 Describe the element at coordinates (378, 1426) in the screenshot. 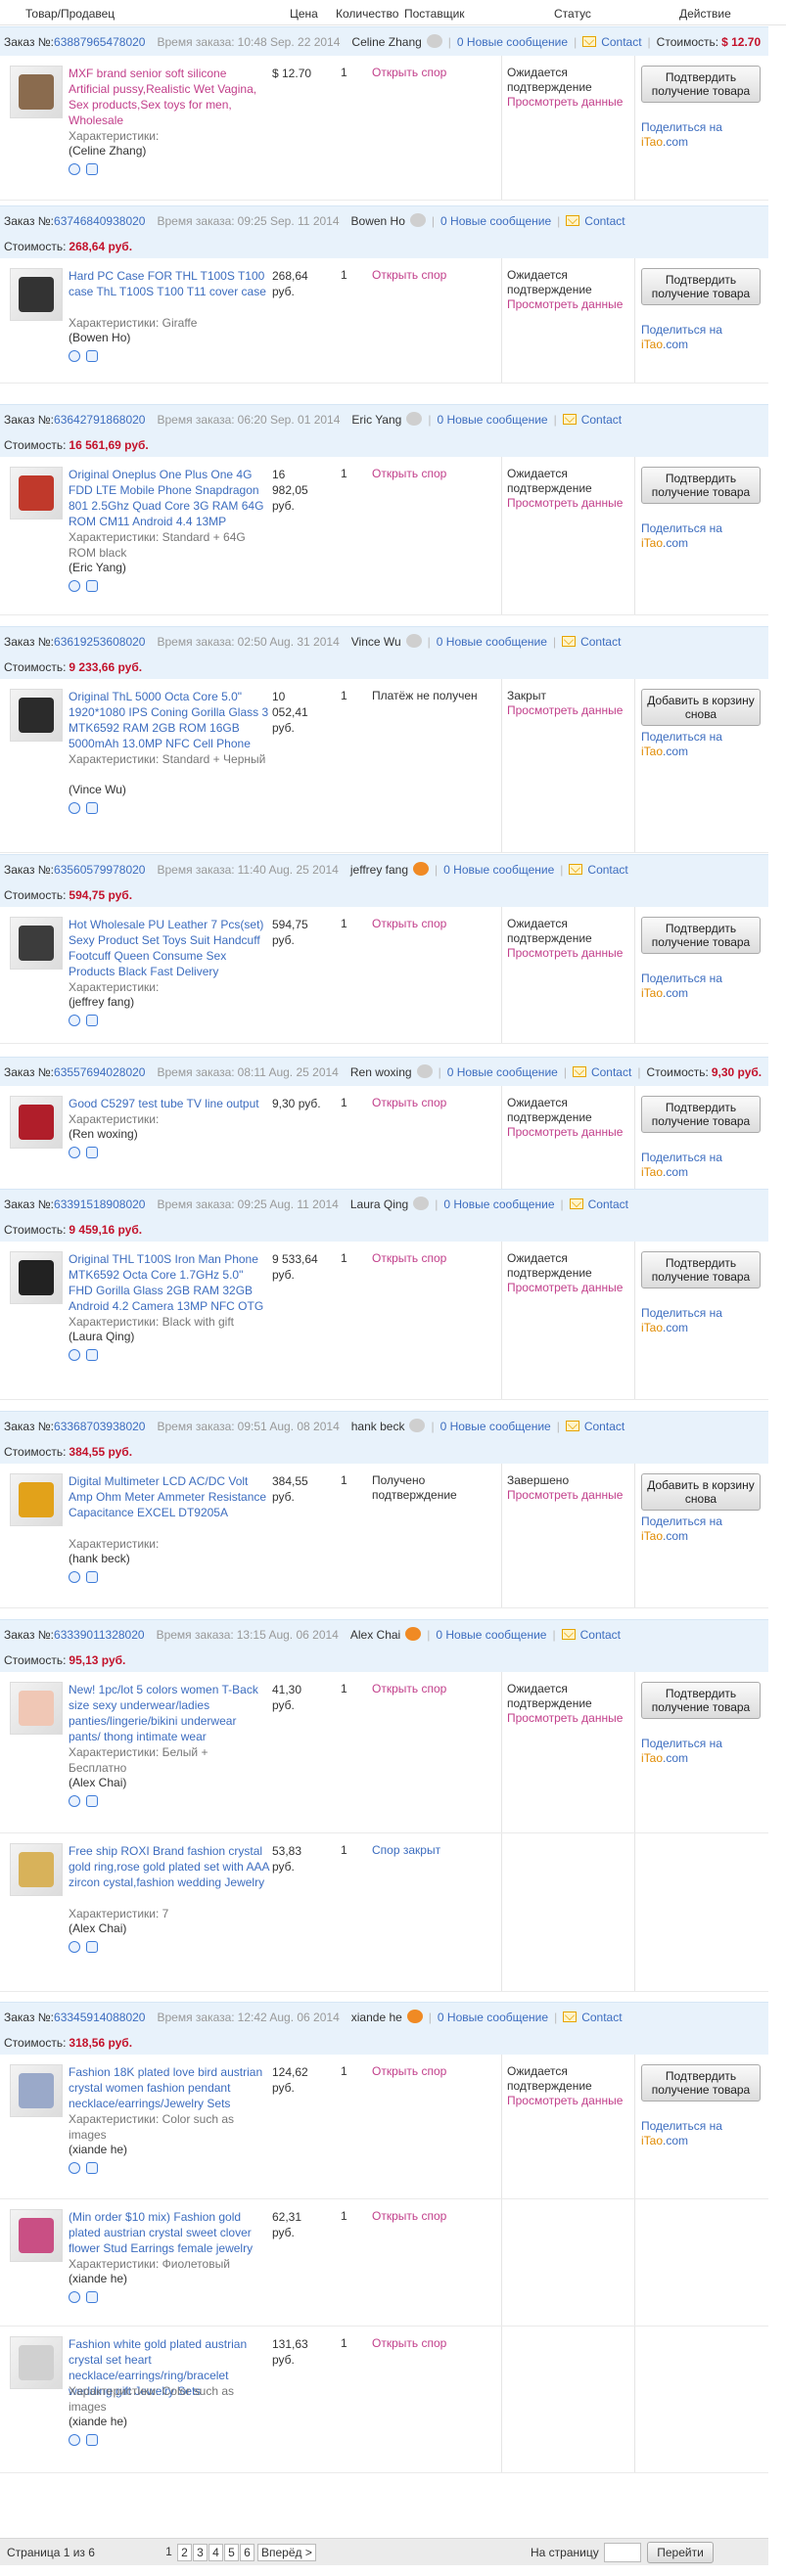

I see `order-seller: hank beck` at that location.